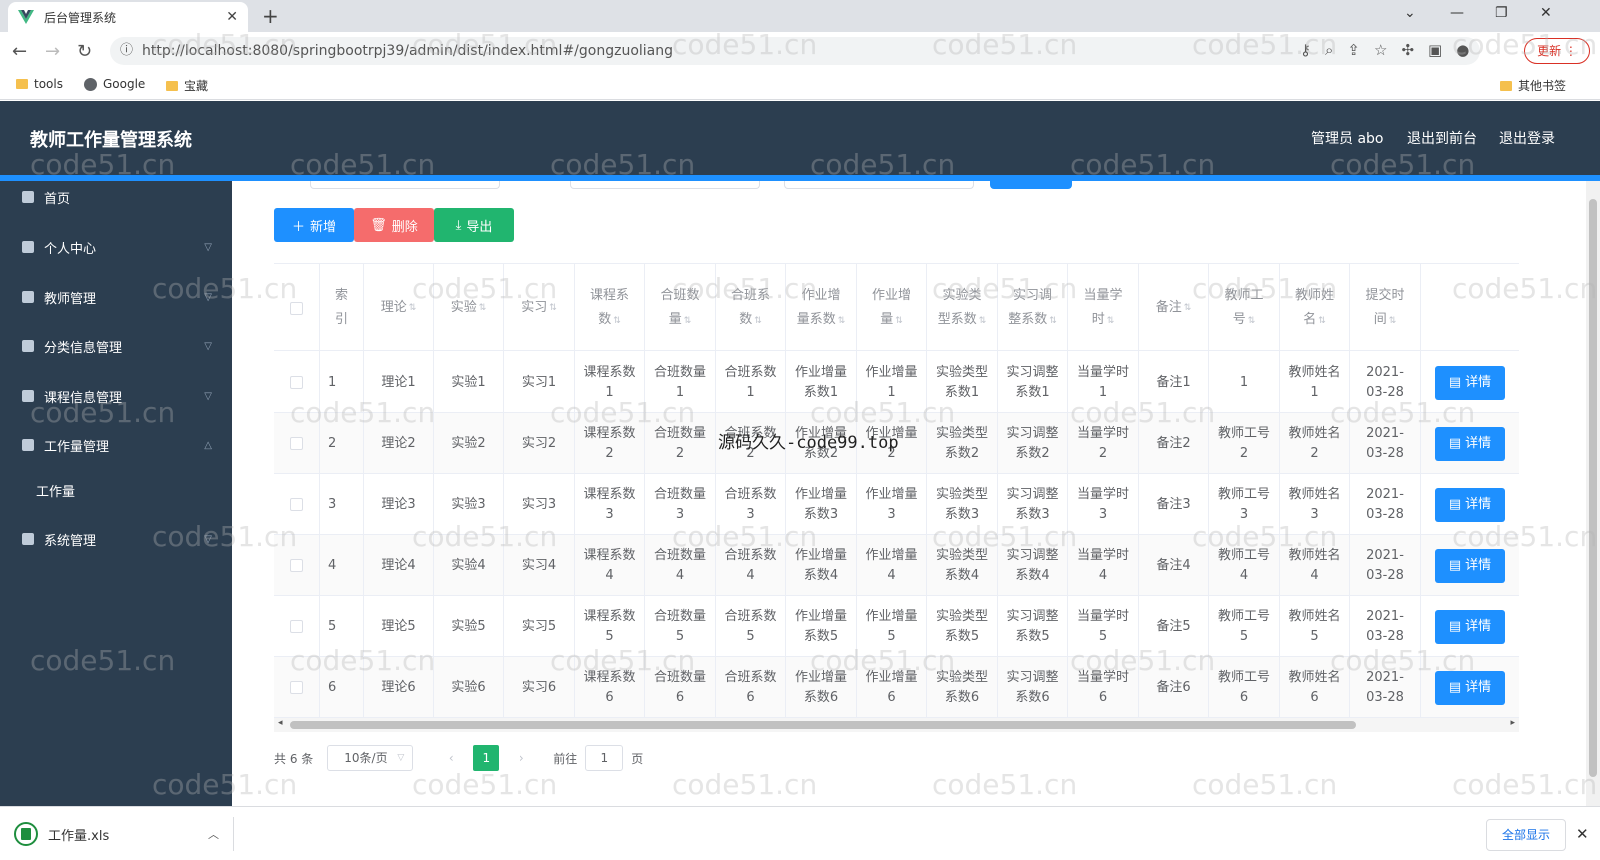  I want to click on column-header: 实验类型系数 ⇅, so click(962, 308).